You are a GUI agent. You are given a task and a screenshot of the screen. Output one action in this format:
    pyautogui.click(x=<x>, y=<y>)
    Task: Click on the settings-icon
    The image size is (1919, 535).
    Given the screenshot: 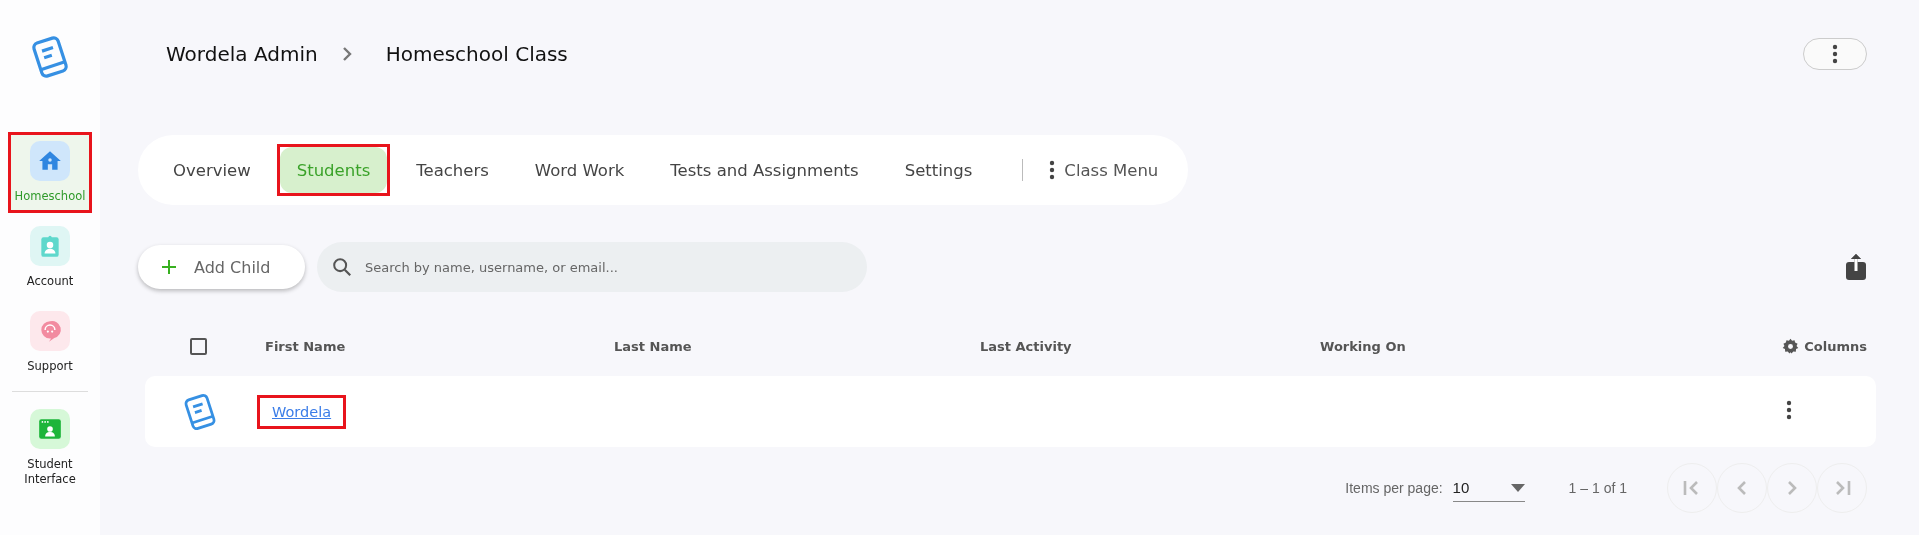 What is the action you would take?
    pyautogui.click(x=1791, y=346)
    